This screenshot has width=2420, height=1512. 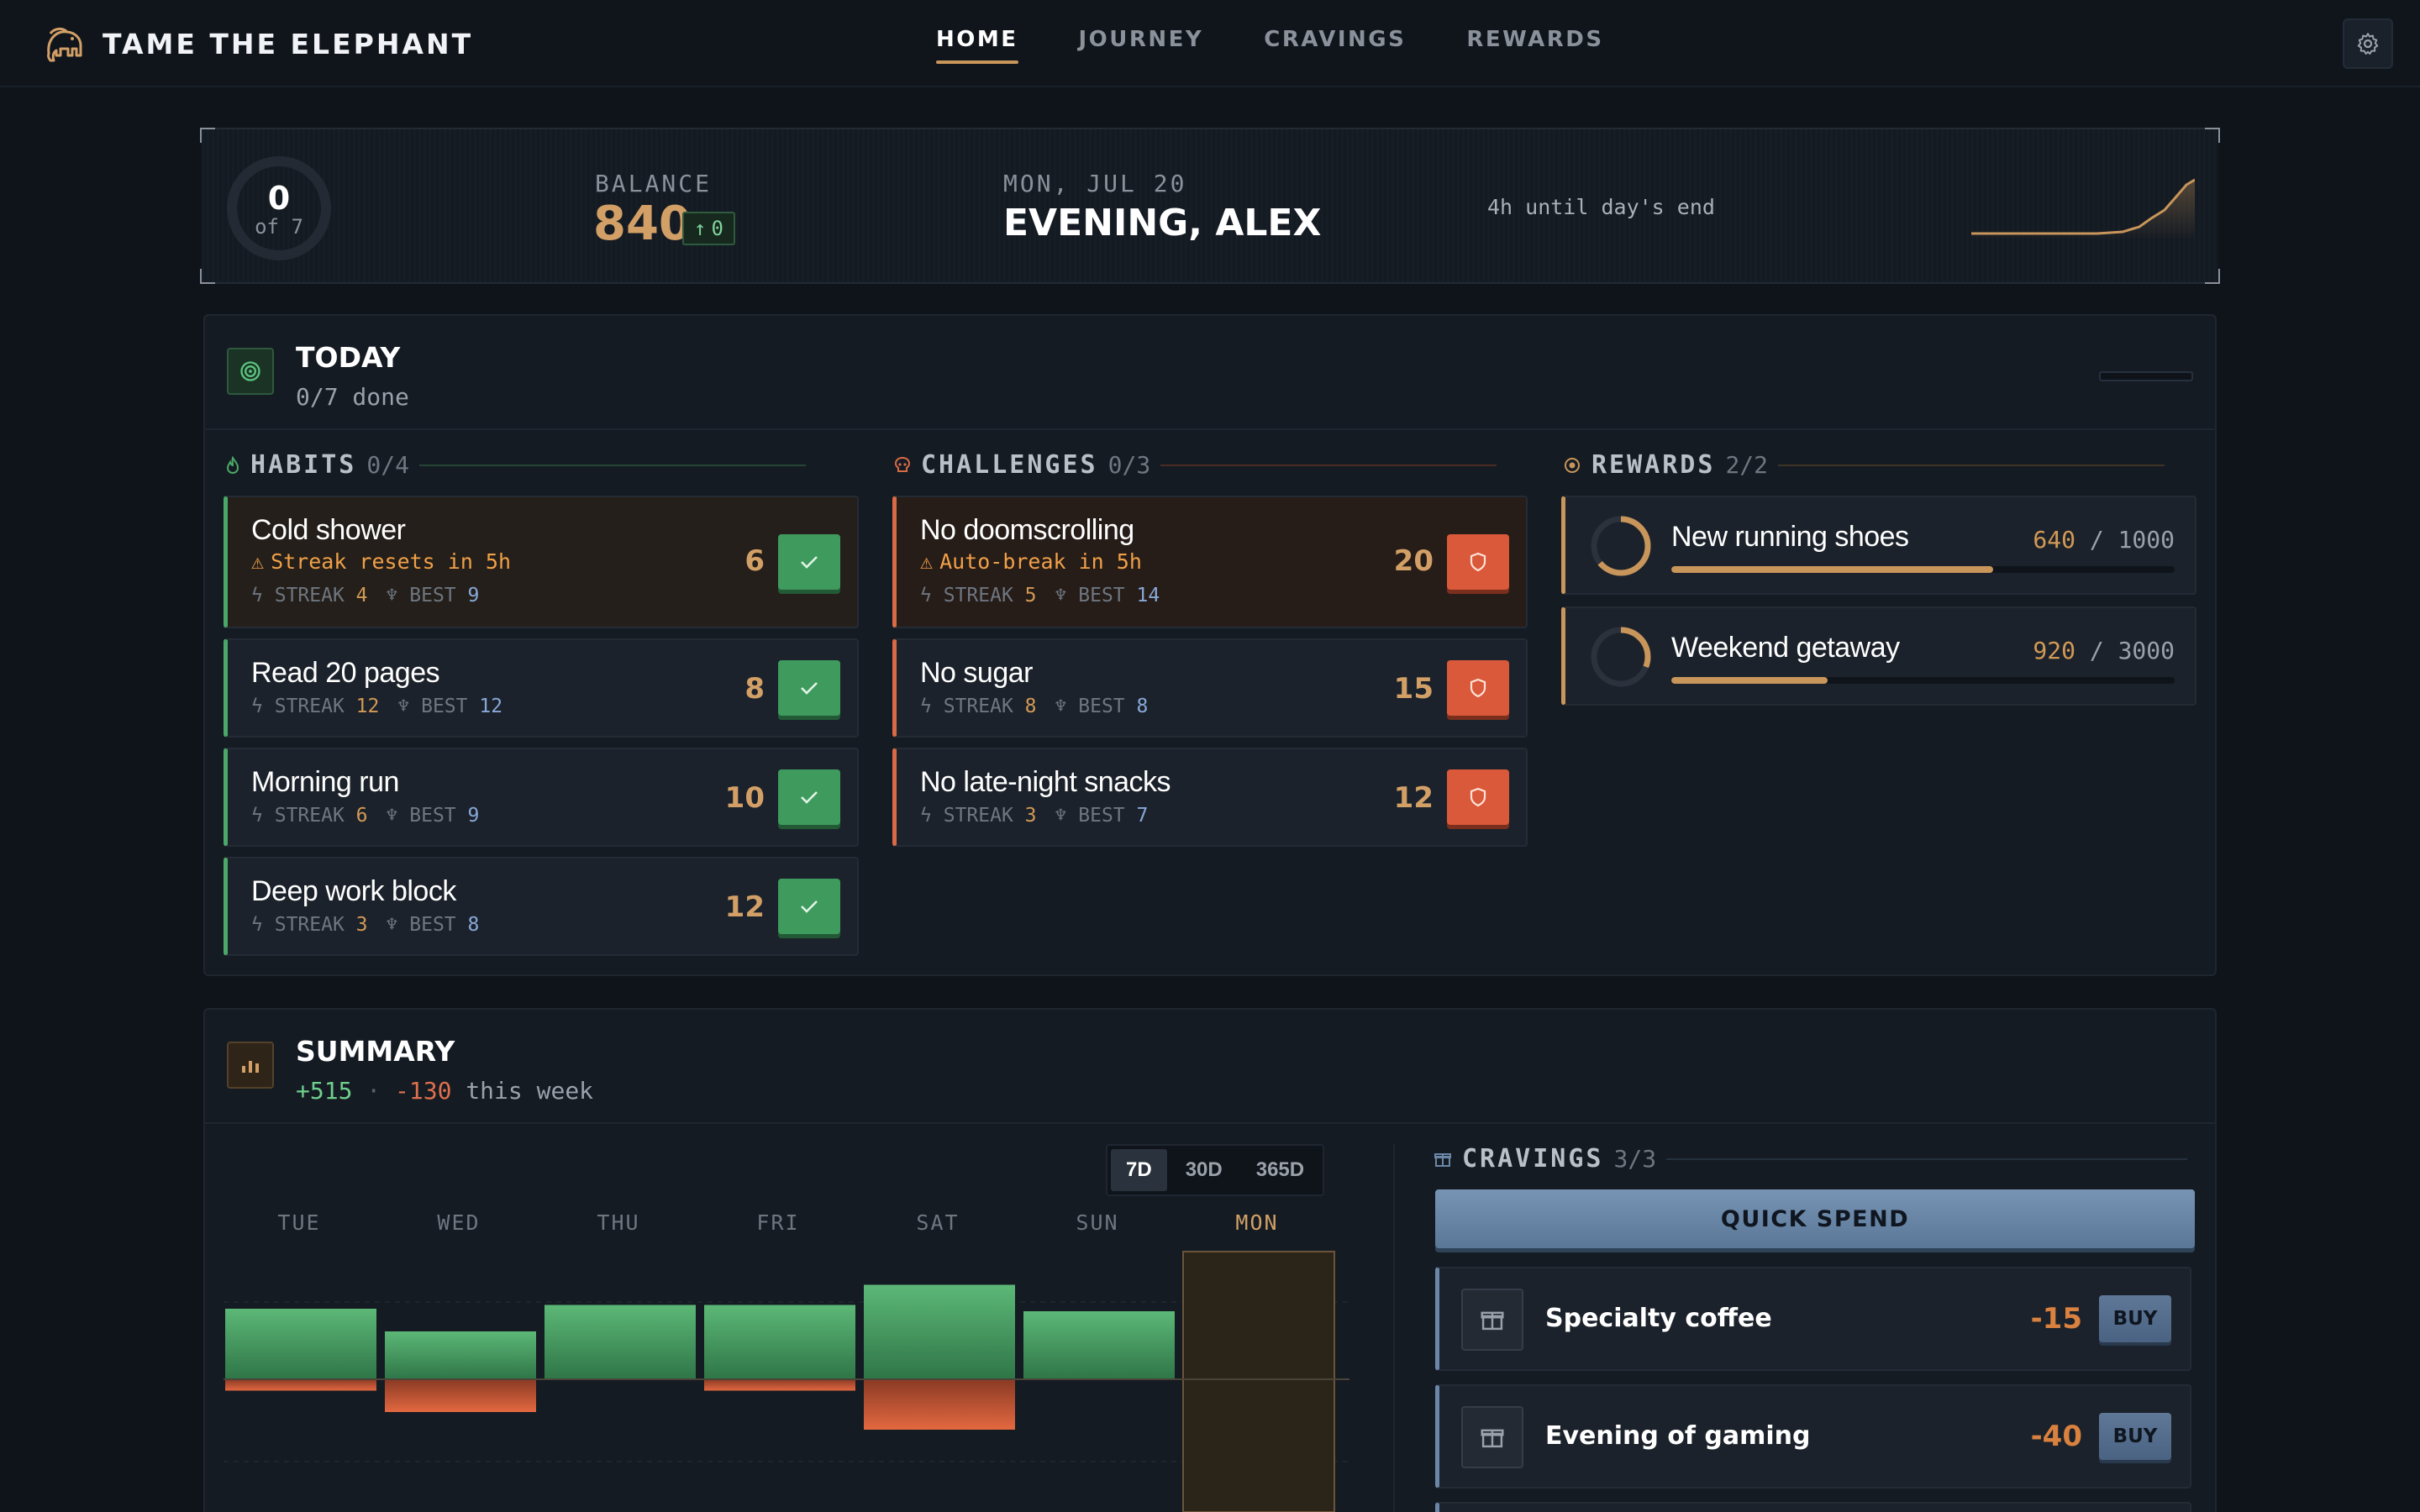 I want to click on brand: TAME THE ELEPHANT, so click(x=257, y=44).